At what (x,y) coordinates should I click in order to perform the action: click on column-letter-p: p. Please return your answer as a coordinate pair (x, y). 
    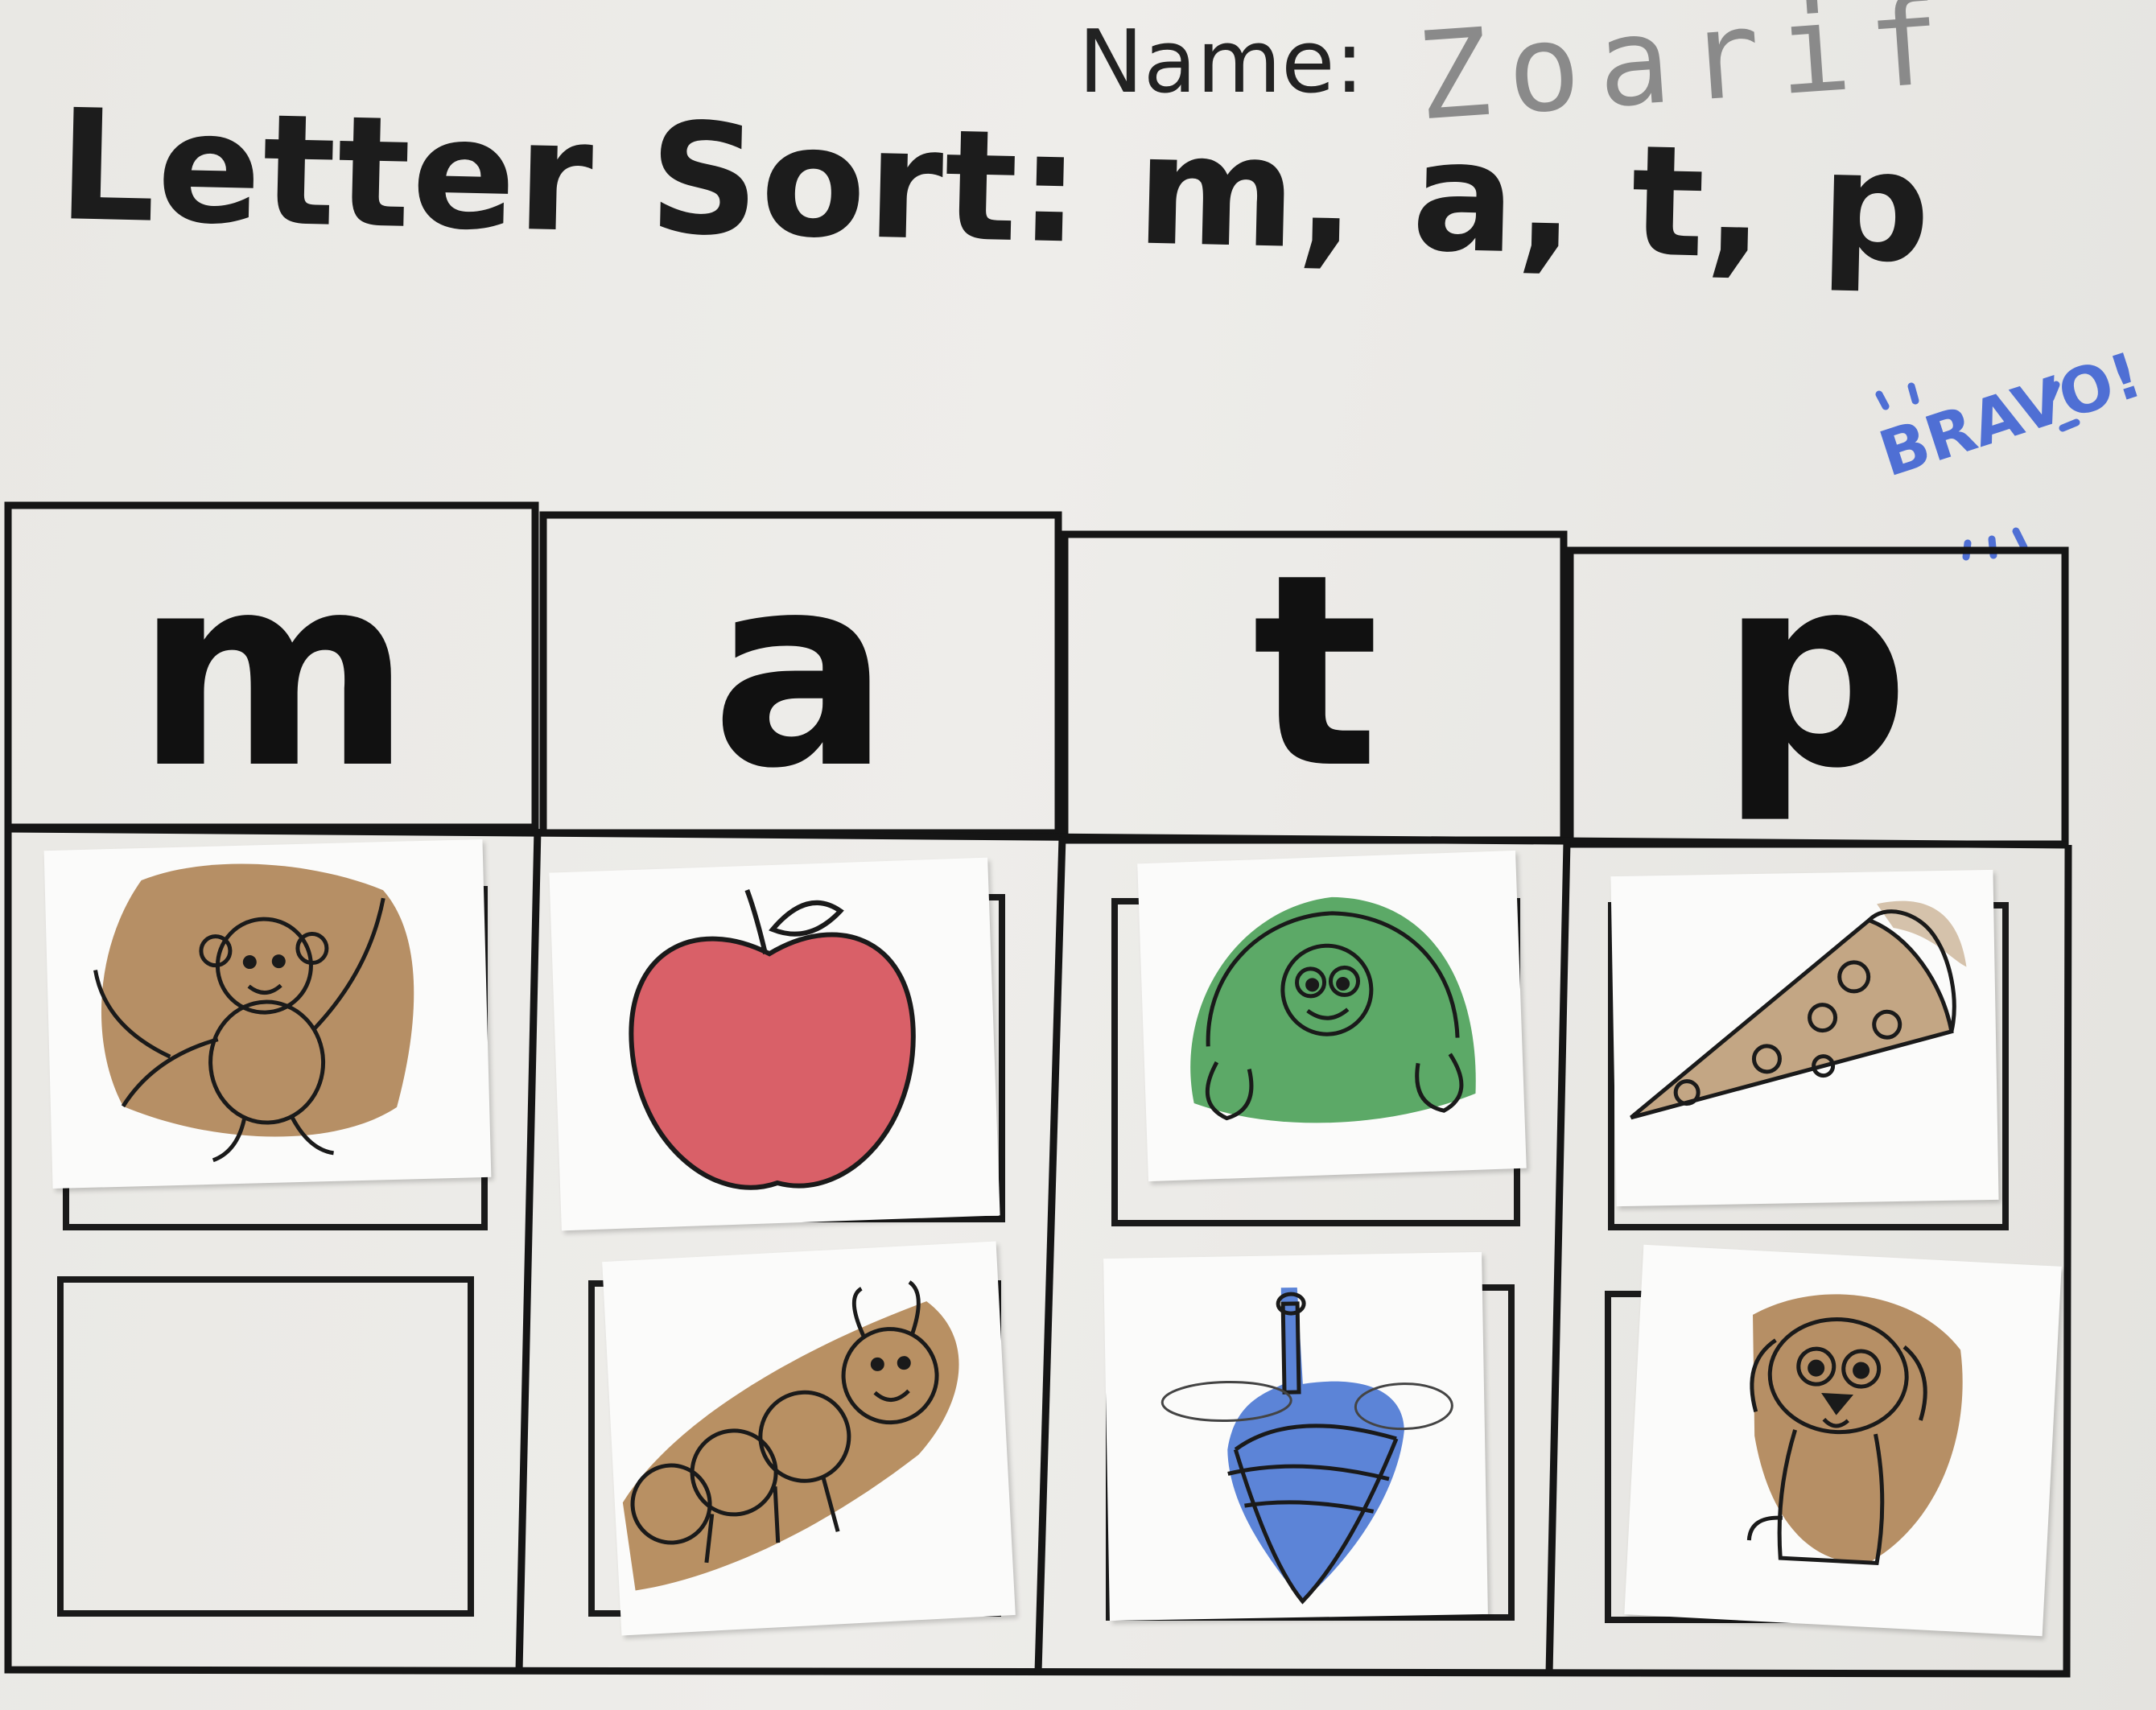
    Looking at the image, I should click on (1815, 671).